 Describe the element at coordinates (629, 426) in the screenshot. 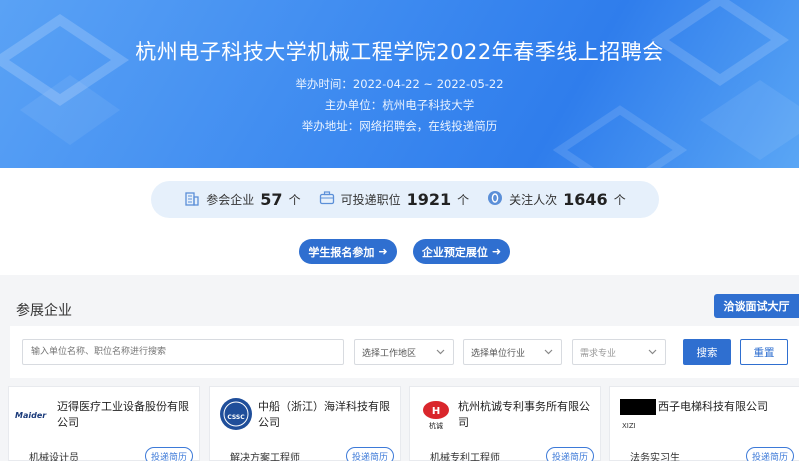

I see `svg-text: XIZI` at that location.